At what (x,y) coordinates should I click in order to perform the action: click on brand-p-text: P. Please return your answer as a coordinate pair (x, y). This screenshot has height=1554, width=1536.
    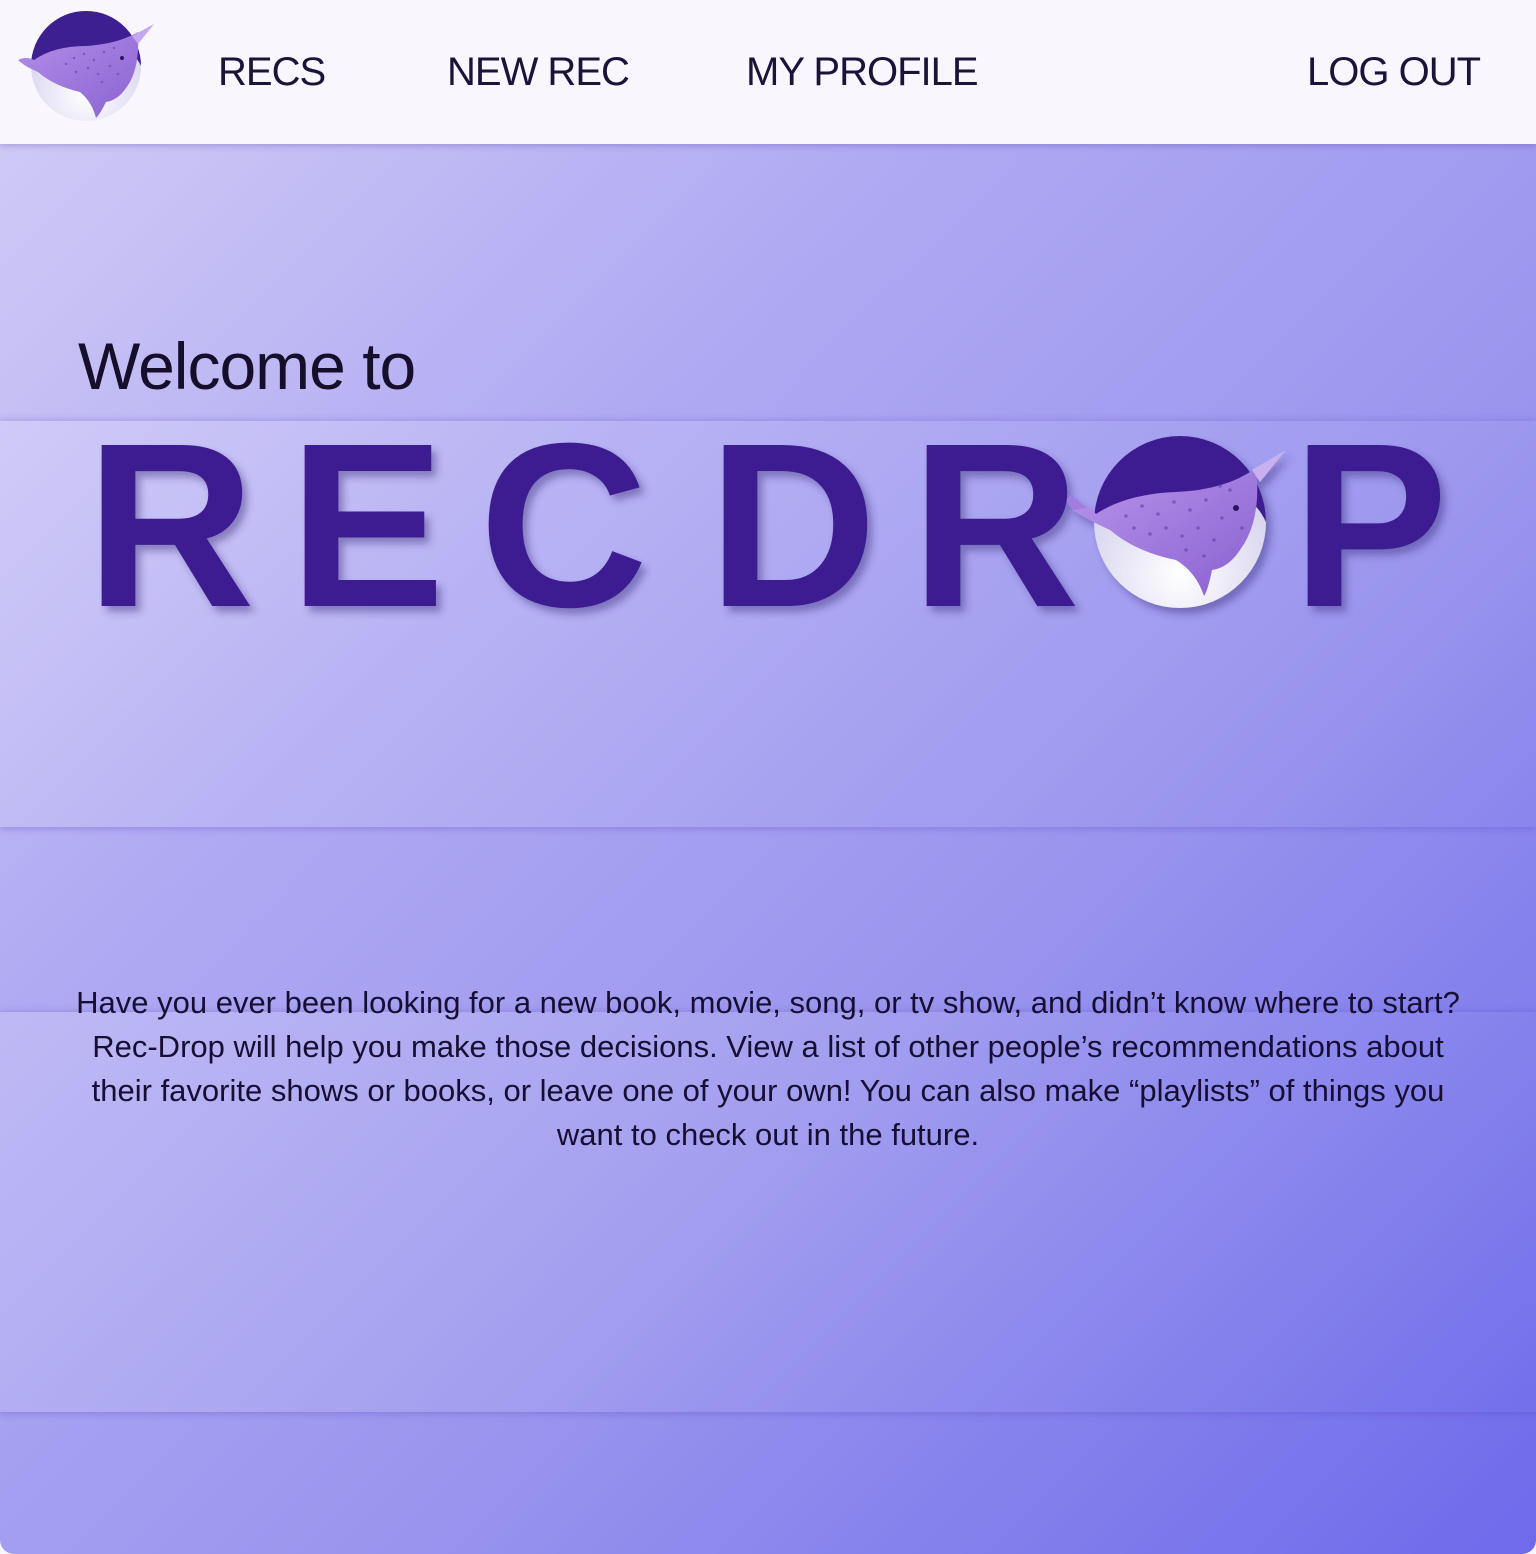
    Looking at the image, I should click on (1370, 520).